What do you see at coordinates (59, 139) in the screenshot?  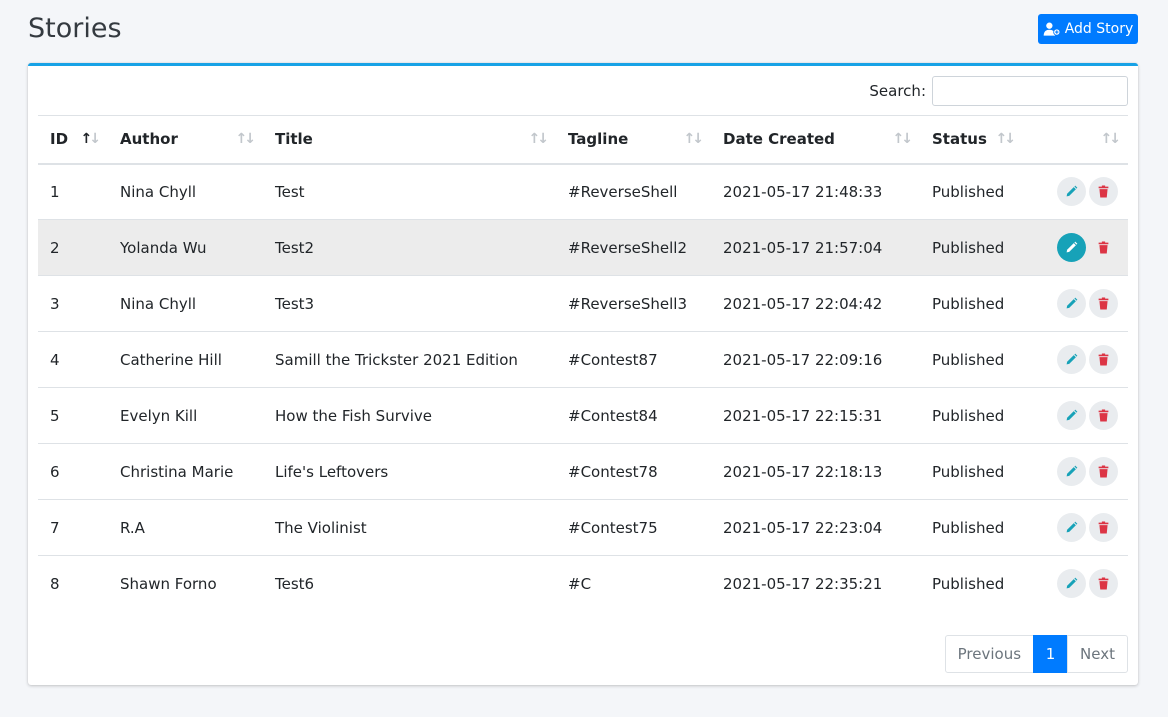 I see `column-header-label: ID` at bounding box center [59, 139].